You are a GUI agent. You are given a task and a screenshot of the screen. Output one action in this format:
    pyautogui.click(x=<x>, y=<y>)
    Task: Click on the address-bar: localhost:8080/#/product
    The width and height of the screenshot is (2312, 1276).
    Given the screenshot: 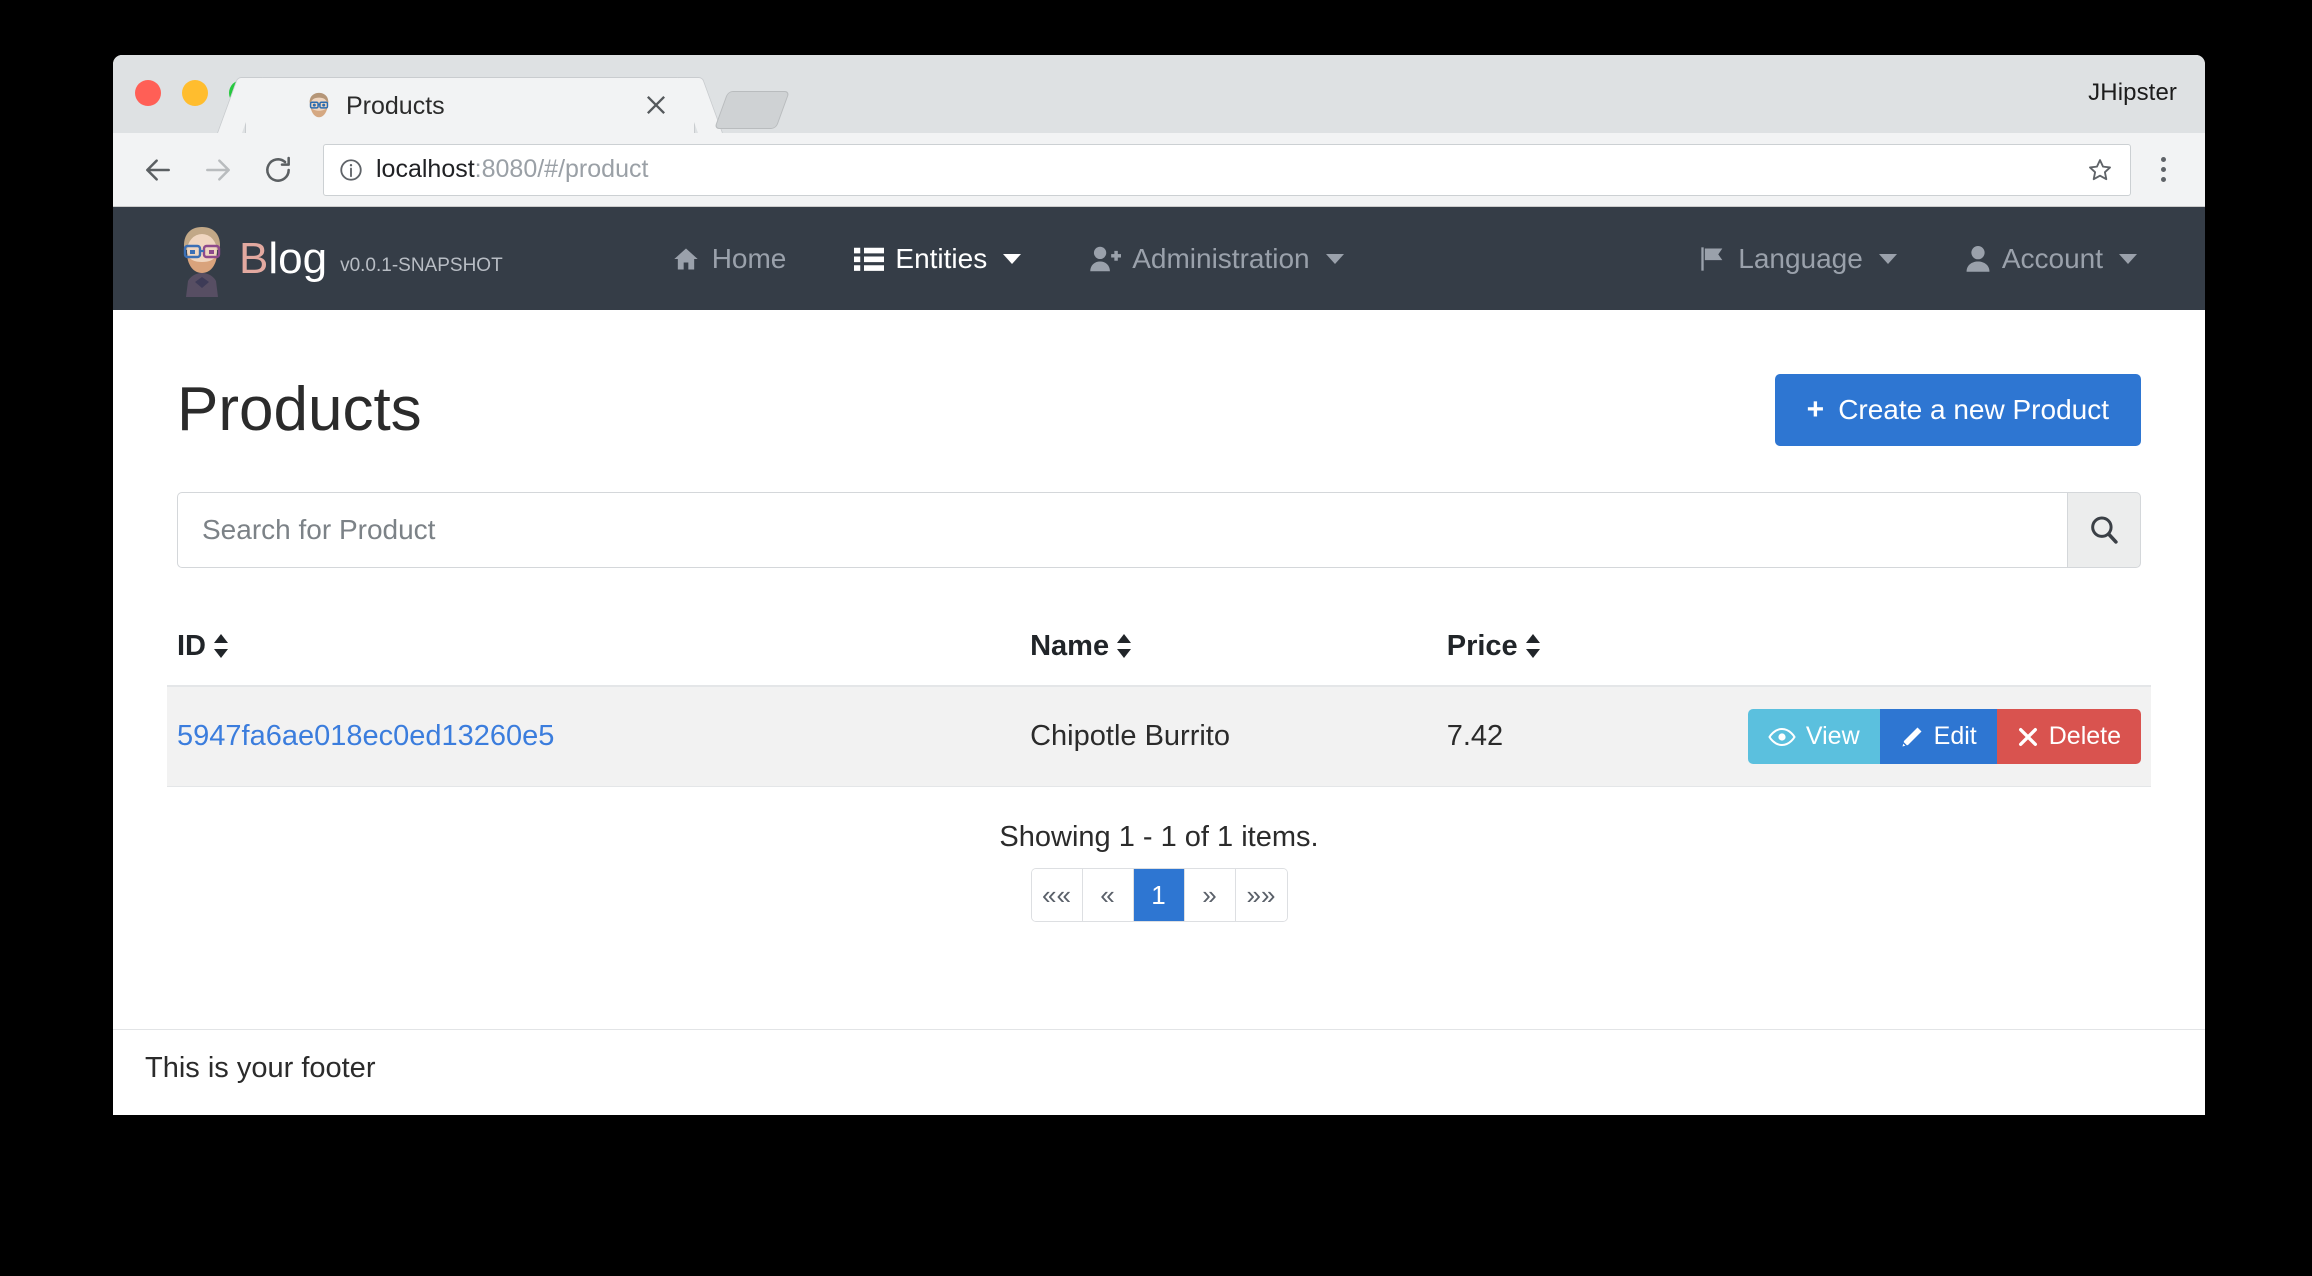 What is the action you would take?
    pyautogui.click(x=1227, y=169)
    